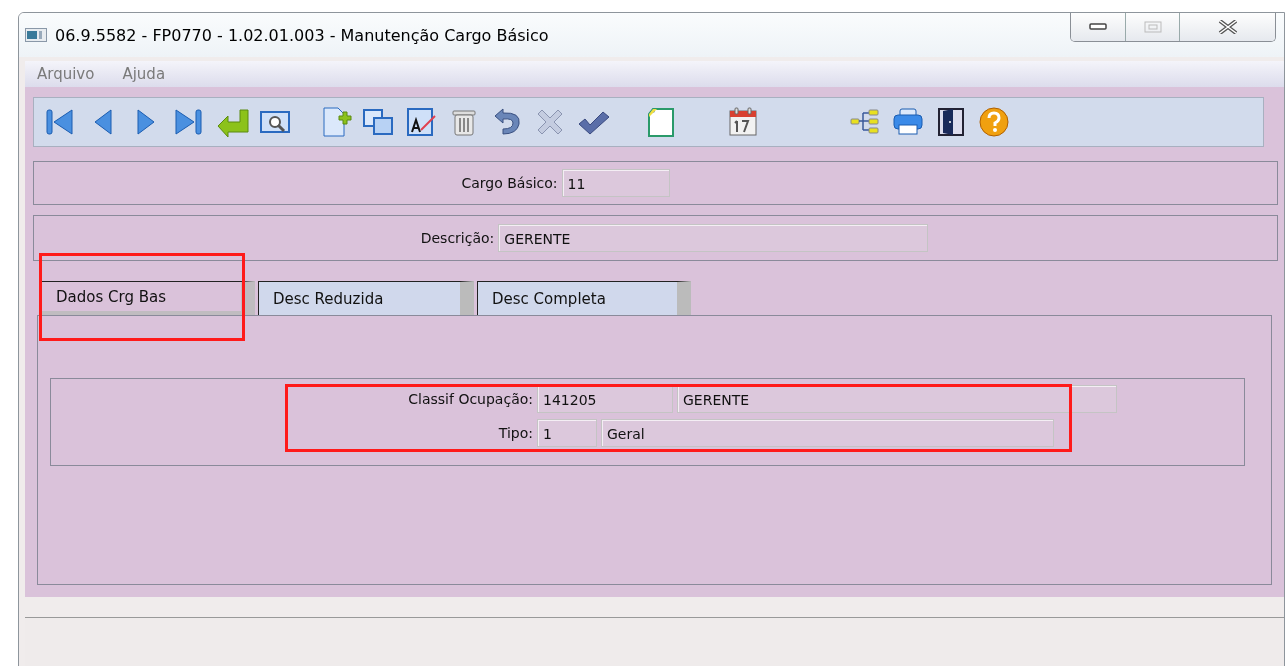 The height and width of the screenshot is (666, 1285). I want to click on input-field: Geral, so click(827, 433).